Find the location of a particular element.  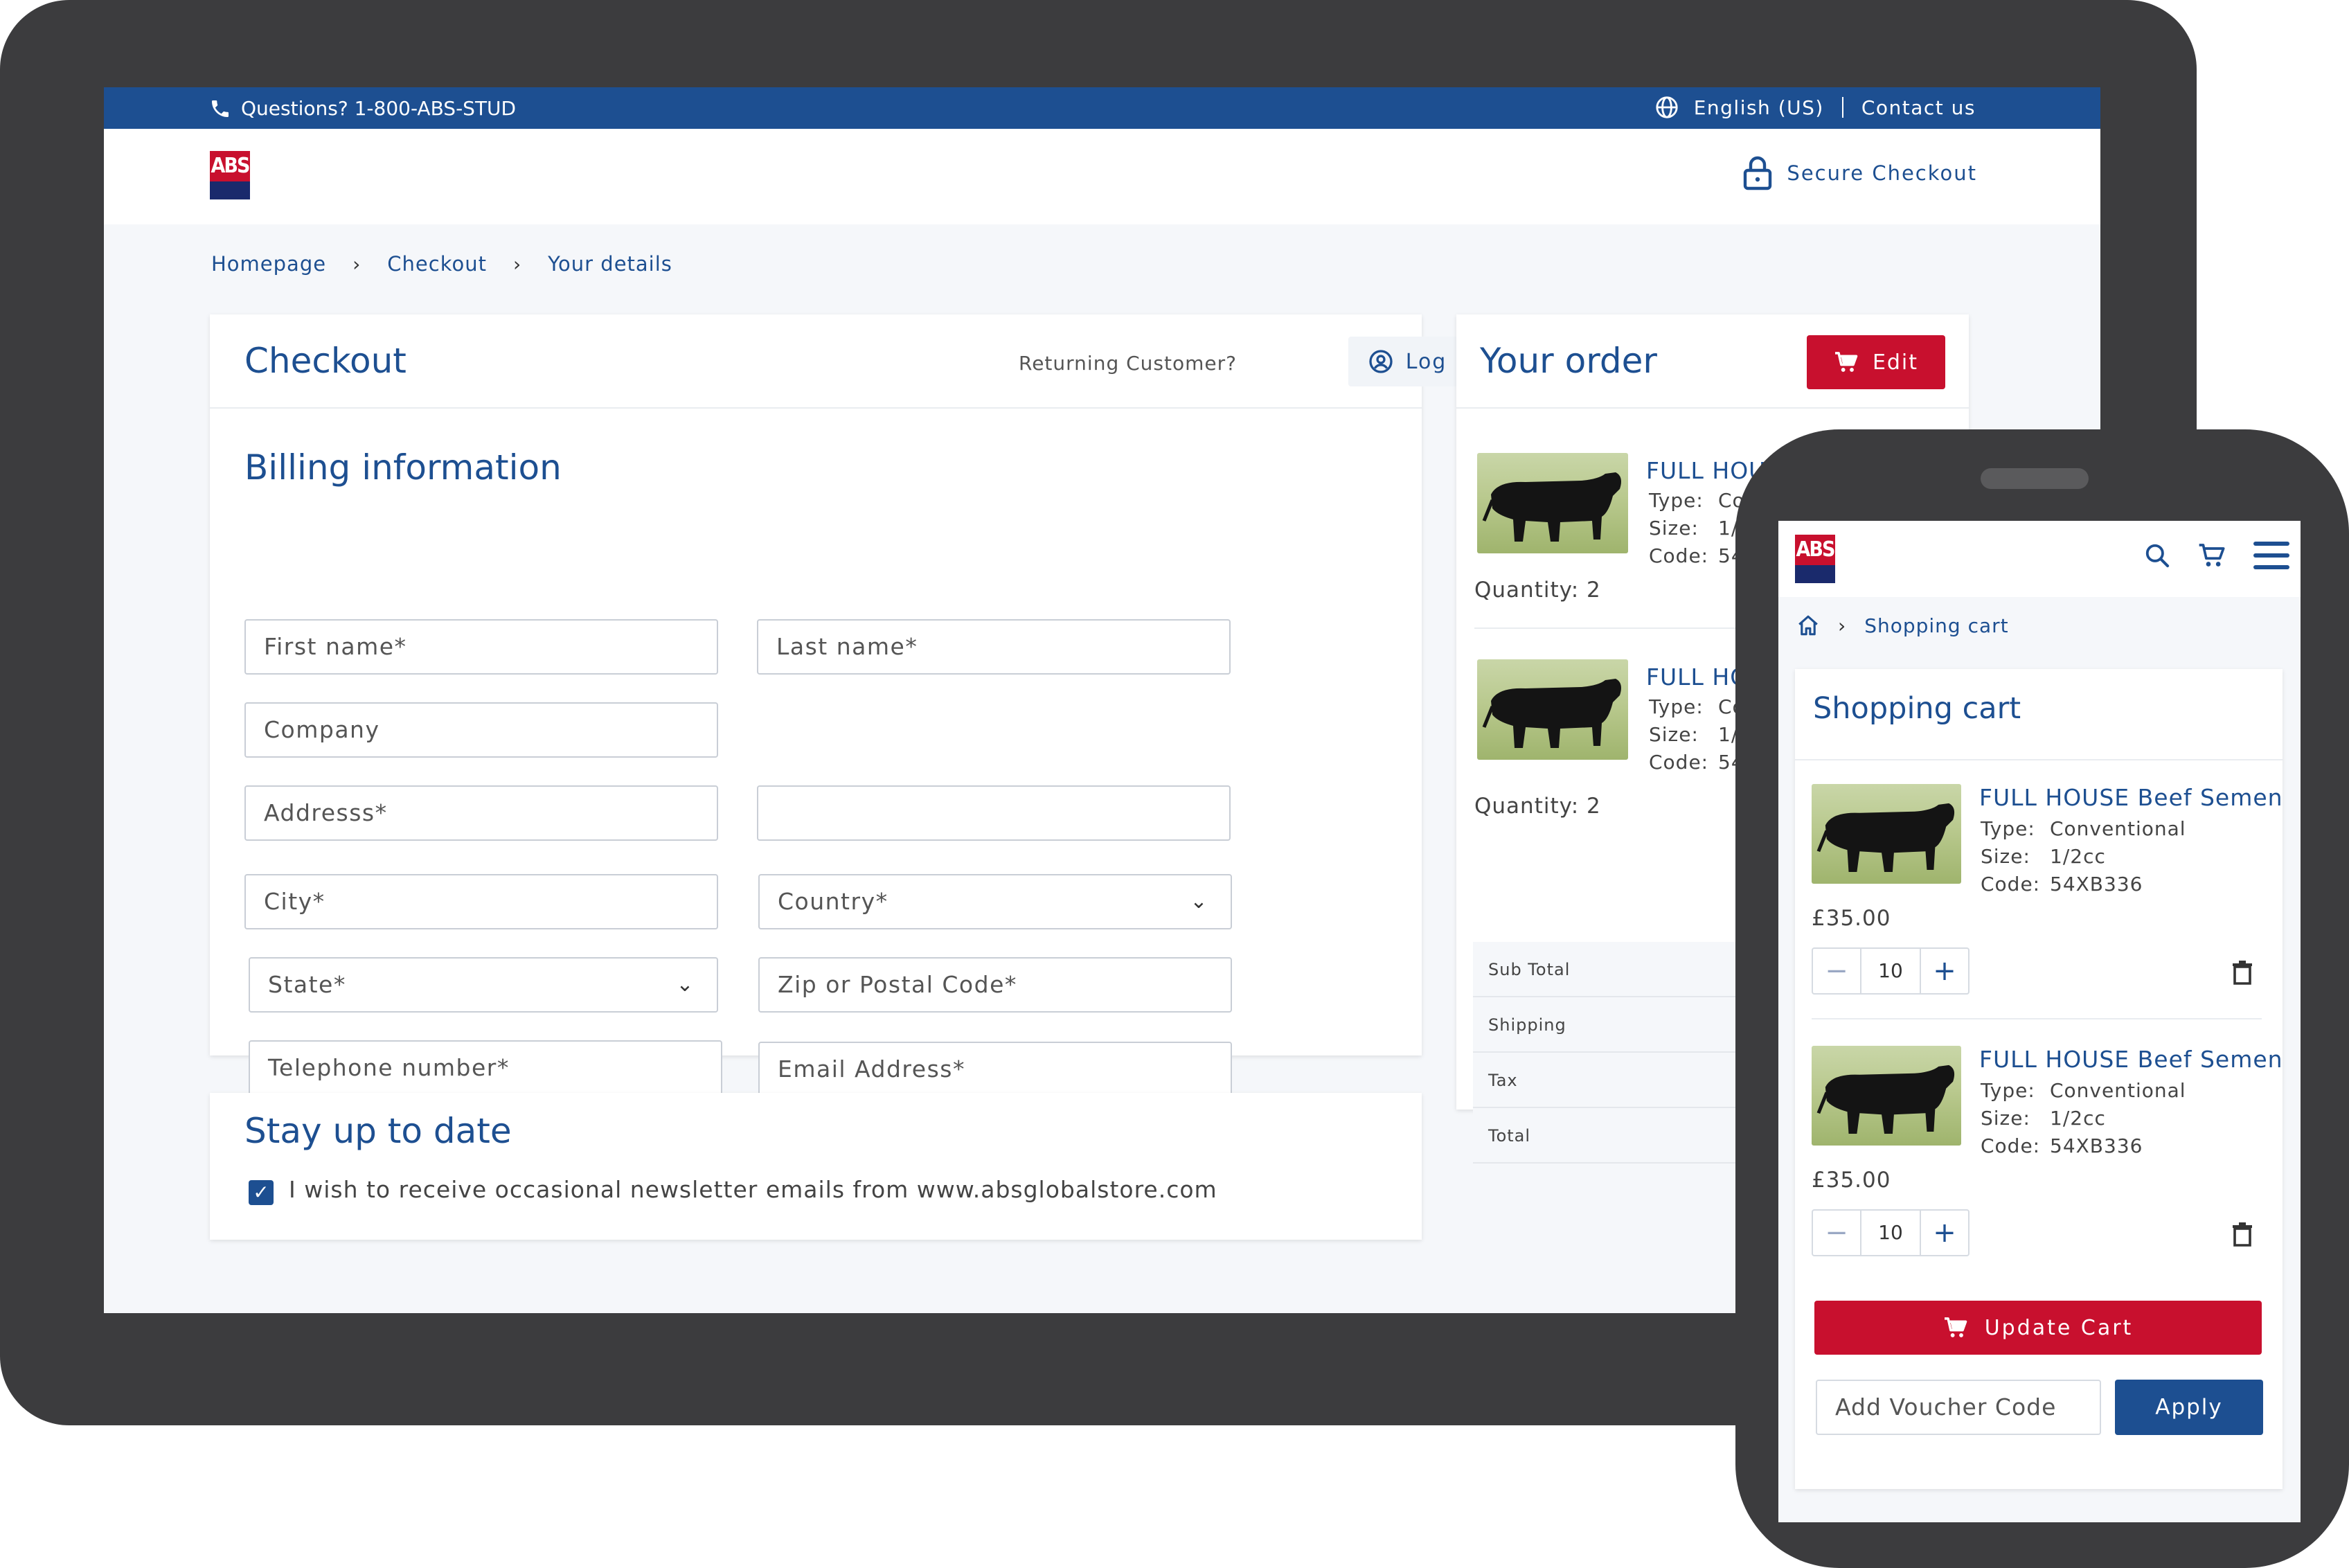

breadcrumb: Homepage › Checkout › Your details is located at coordinates (441, 264).